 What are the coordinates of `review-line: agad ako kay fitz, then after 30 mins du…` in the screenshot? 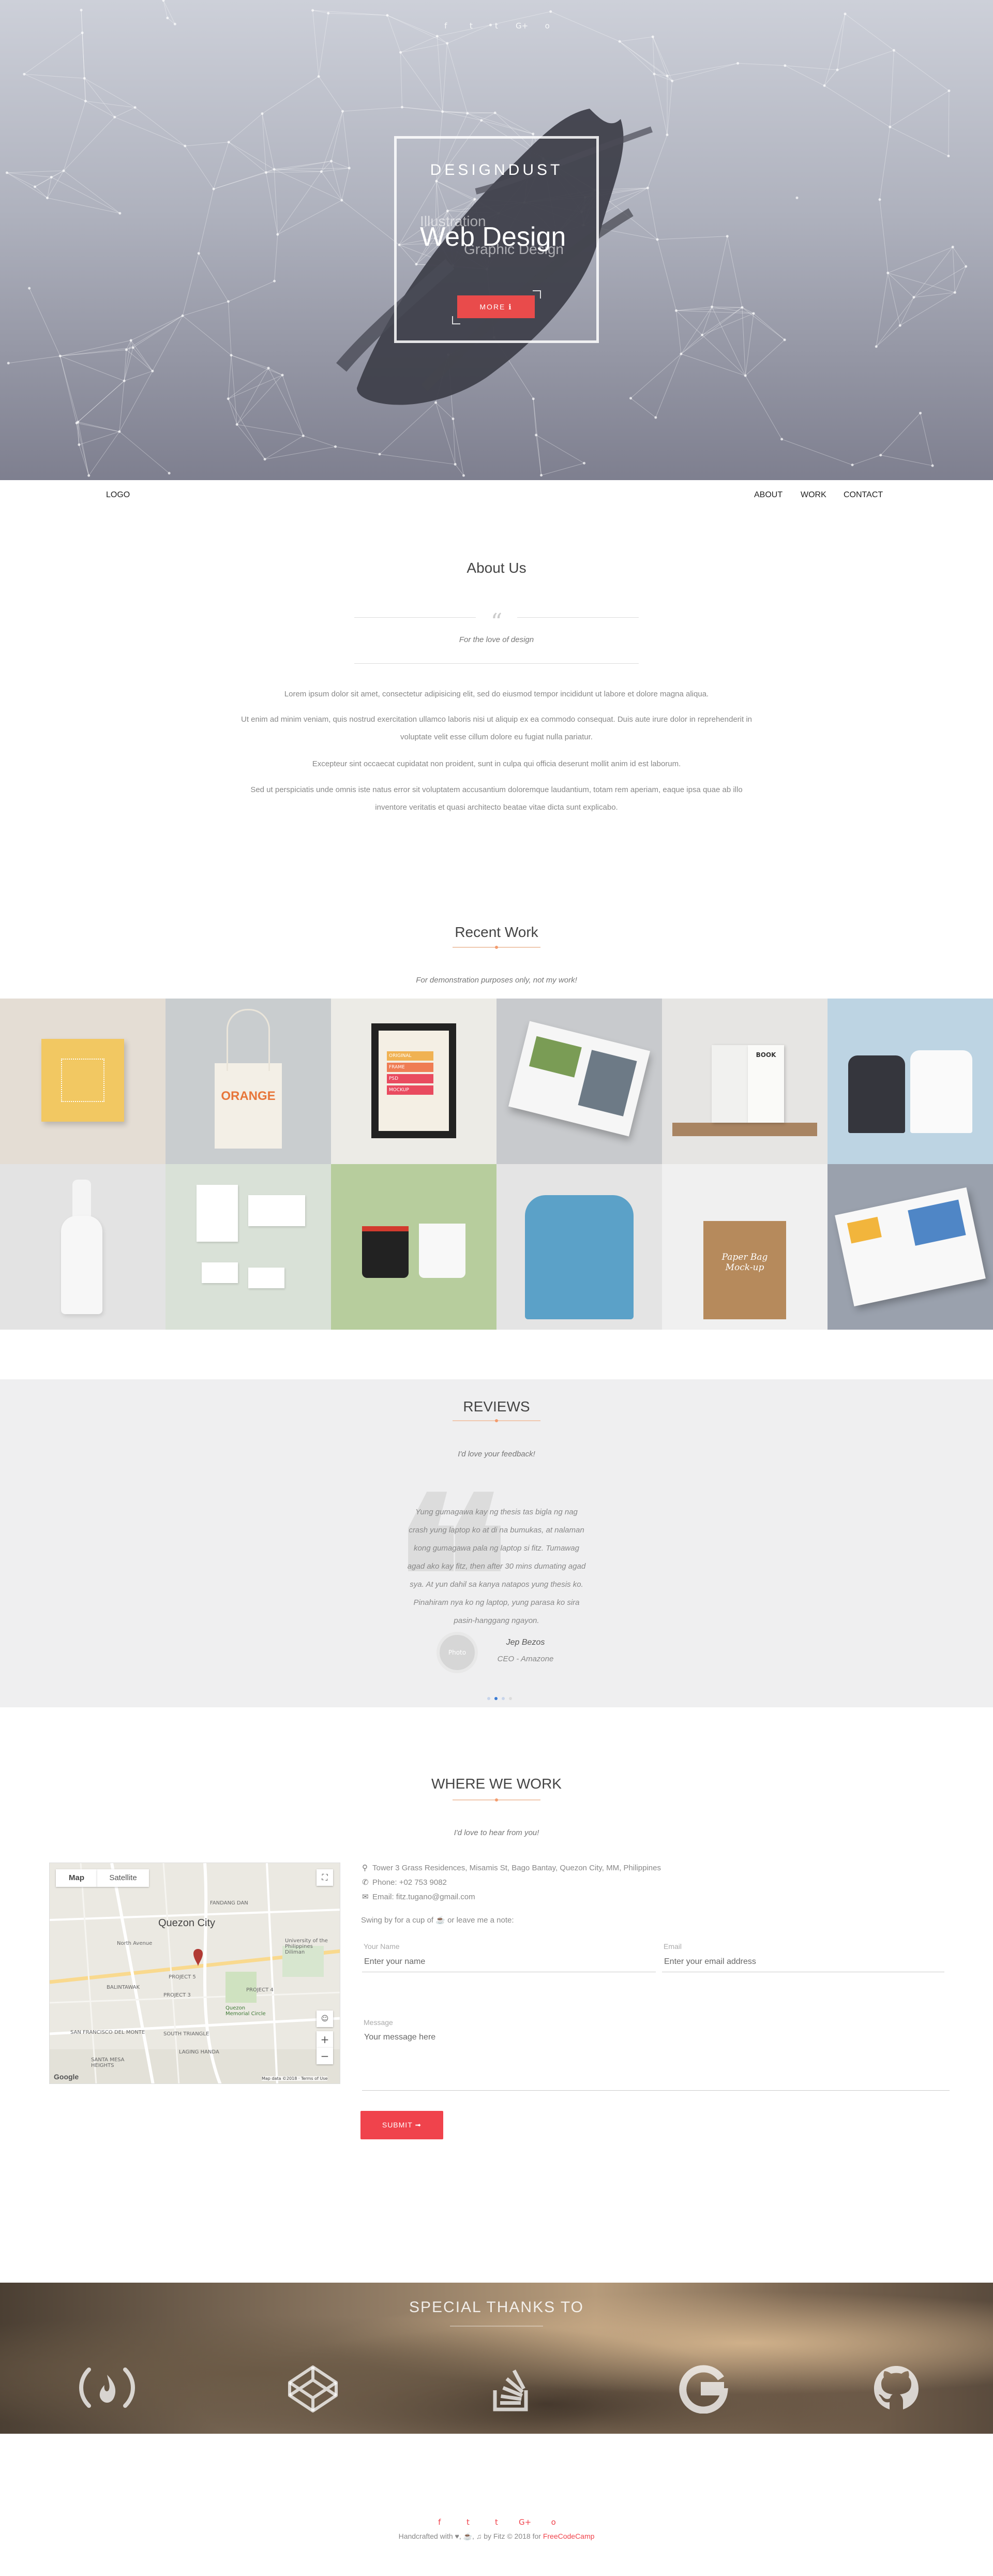 It's located at (496, 1566).